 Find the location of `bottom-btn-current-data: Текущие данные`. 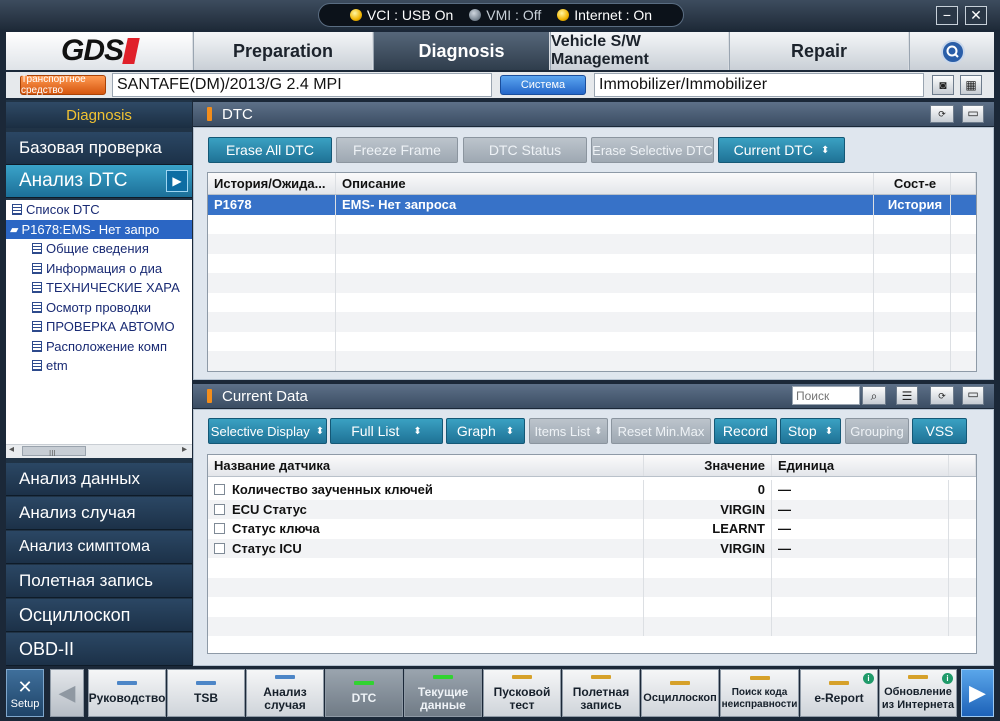

bottom-btn-current-data: Текущие данные is located at coordinates (443, 693).